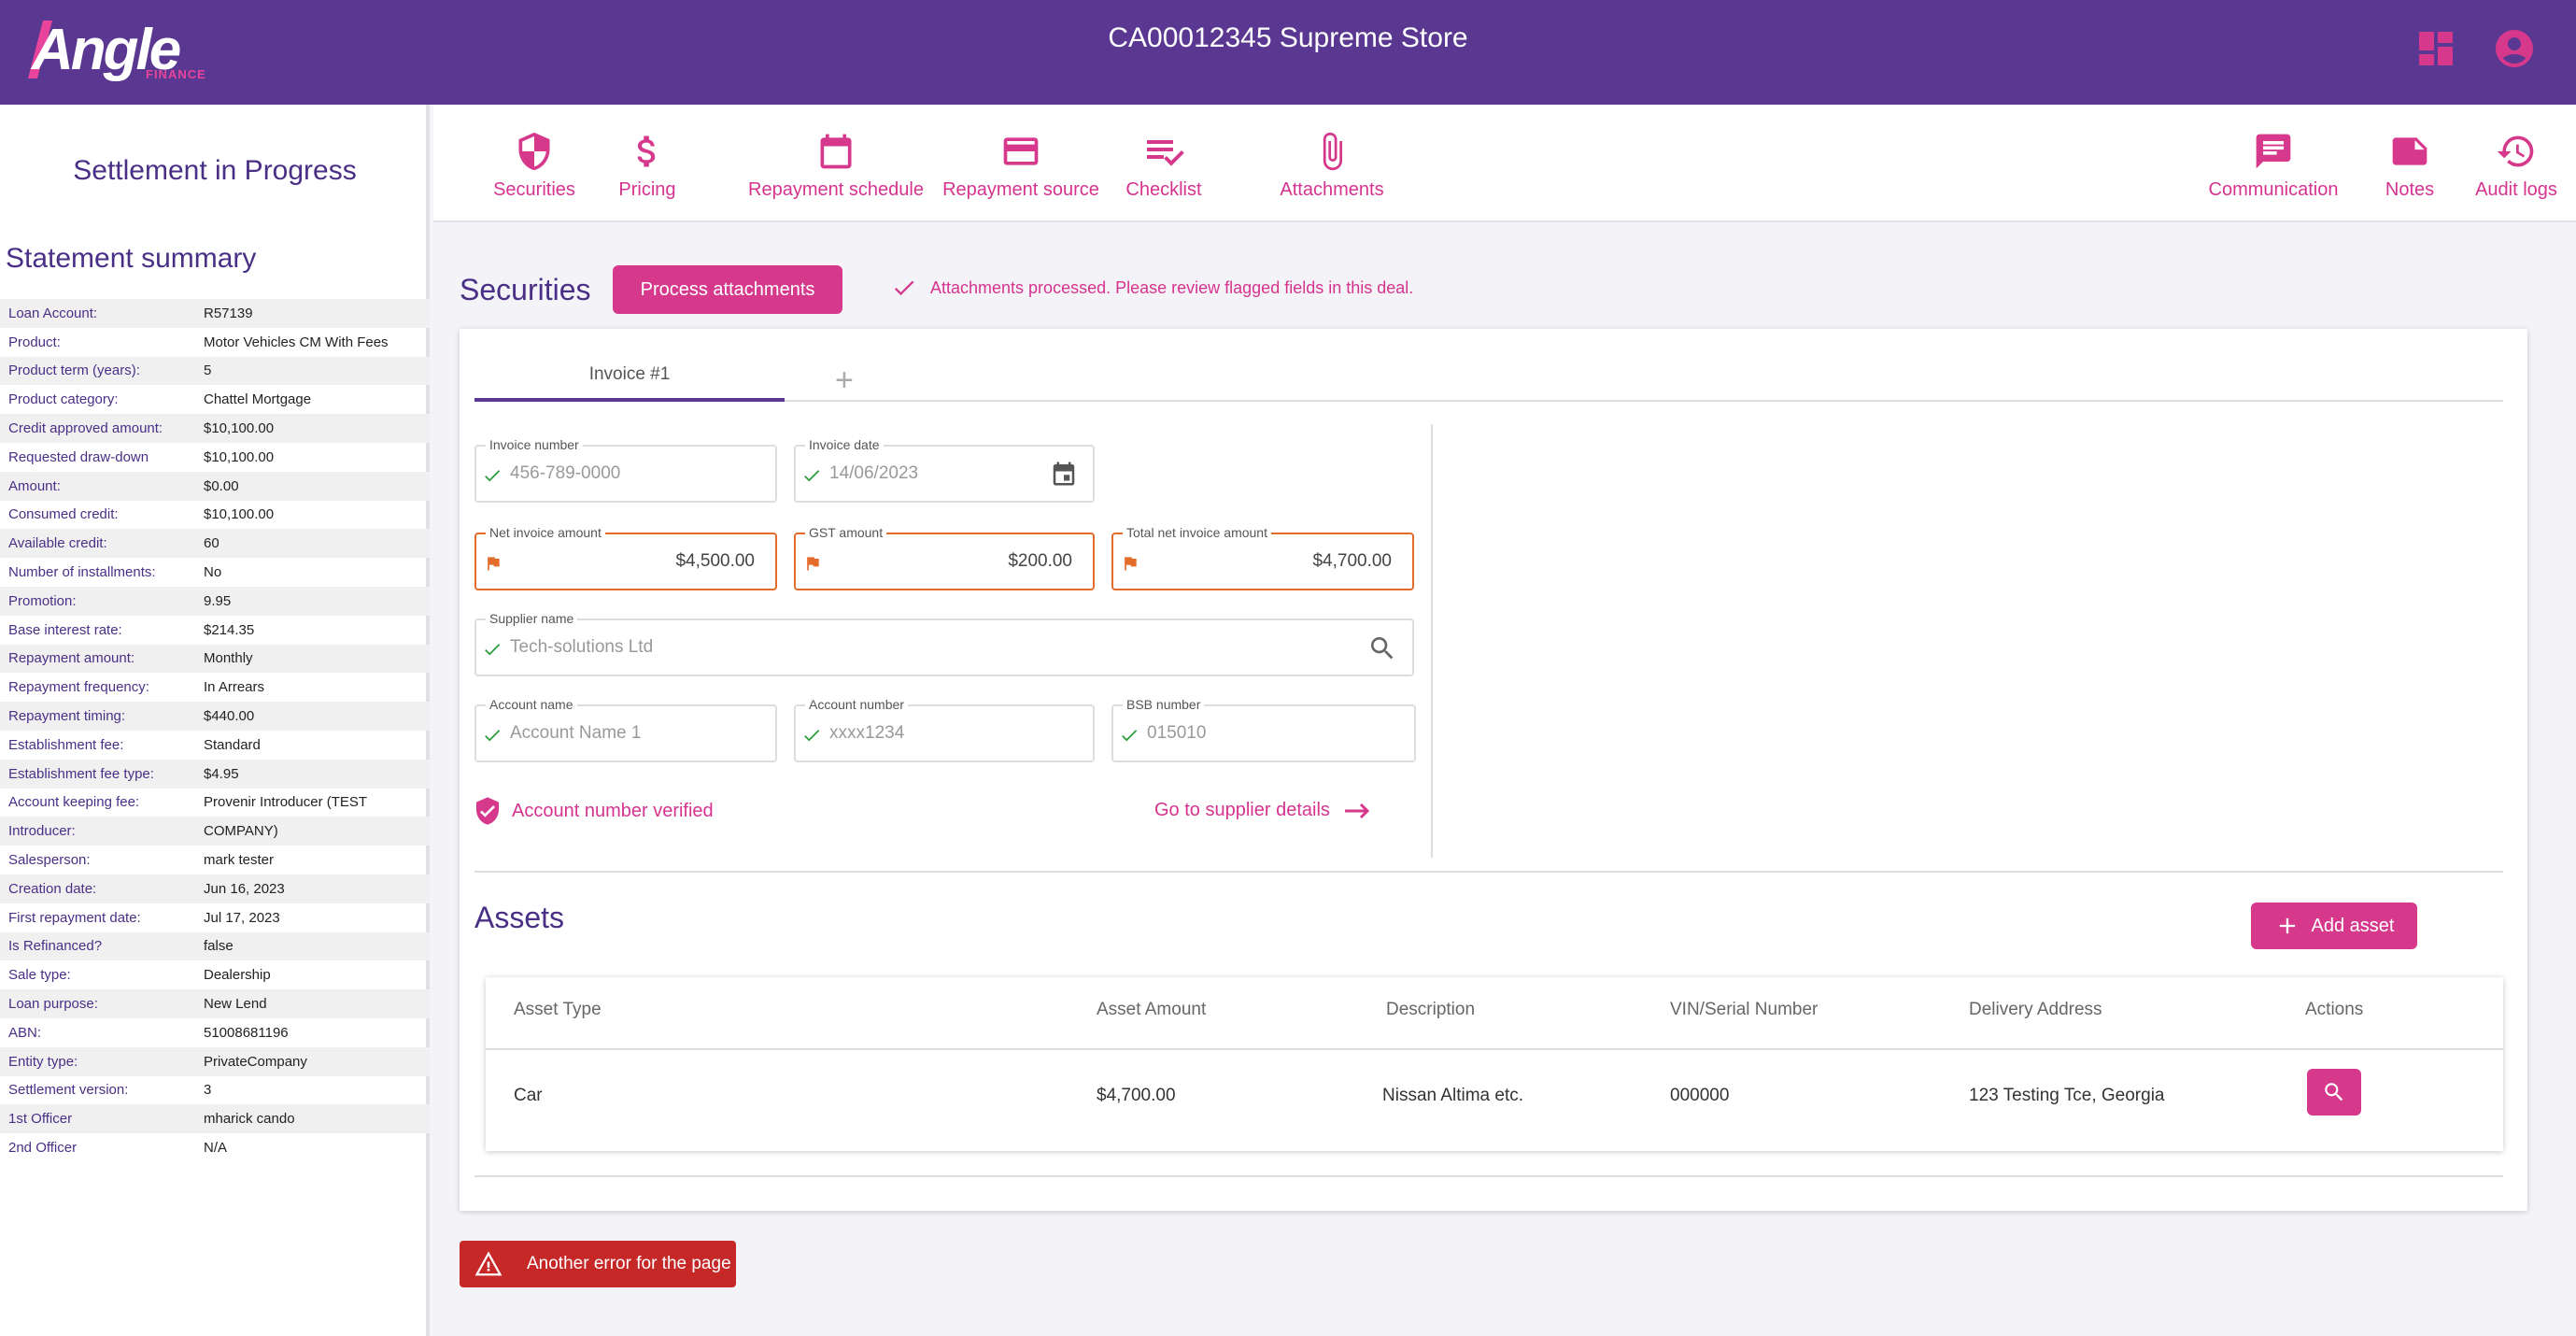 This screenshot has width=2576, height=1336. What do you see at coordinates (215, 428) in the screenshot?
I see `summary-row: Credit approved amount: $10,100.00` at bounding box center [215, 428].